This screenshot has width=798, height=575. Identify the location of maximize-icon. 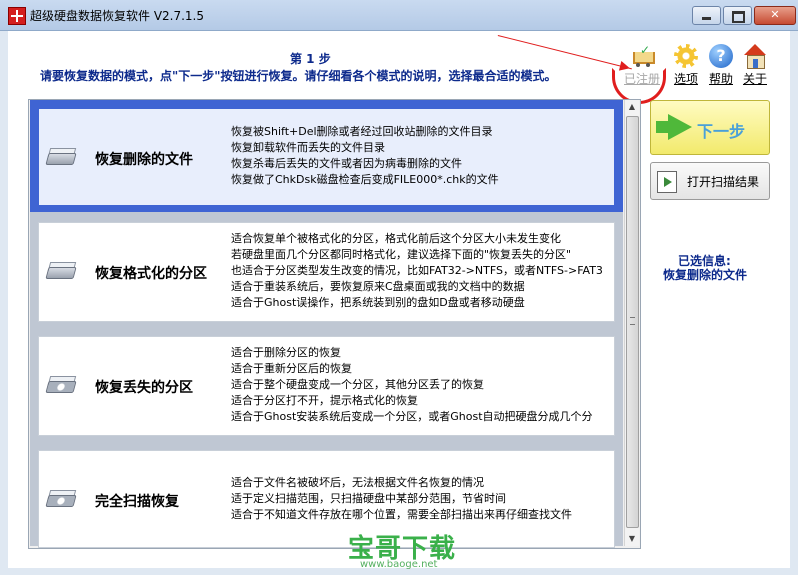
(738, 17).